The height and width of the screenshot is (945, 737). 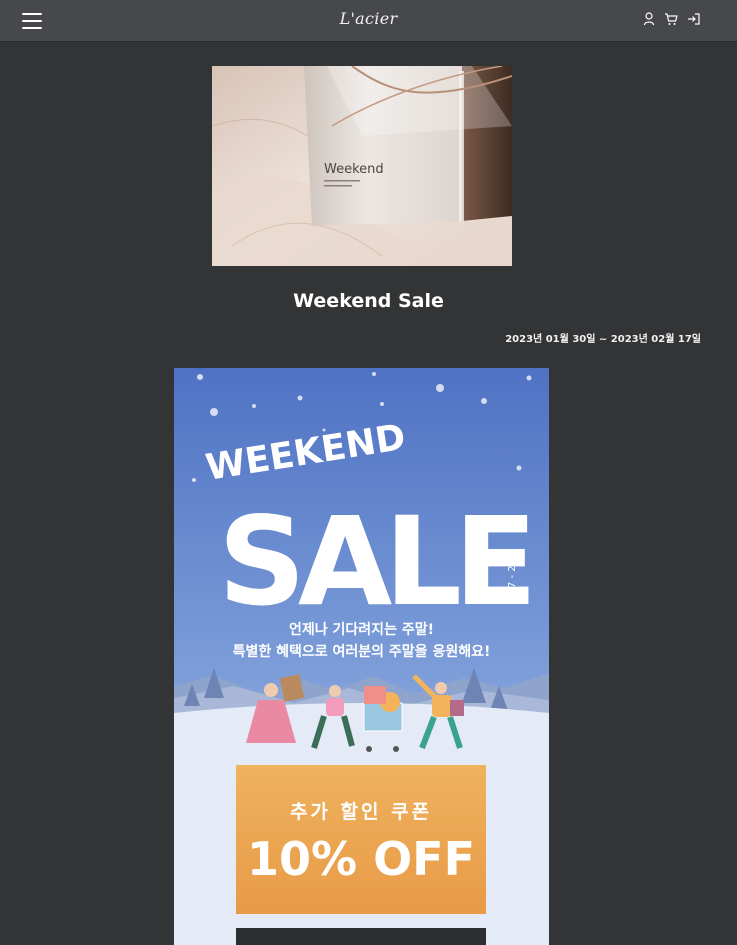 What do you see at coordinates (368, 18) in the screenshot?
I see `brand-logo: L'acier` at bounding box center [368, 18].